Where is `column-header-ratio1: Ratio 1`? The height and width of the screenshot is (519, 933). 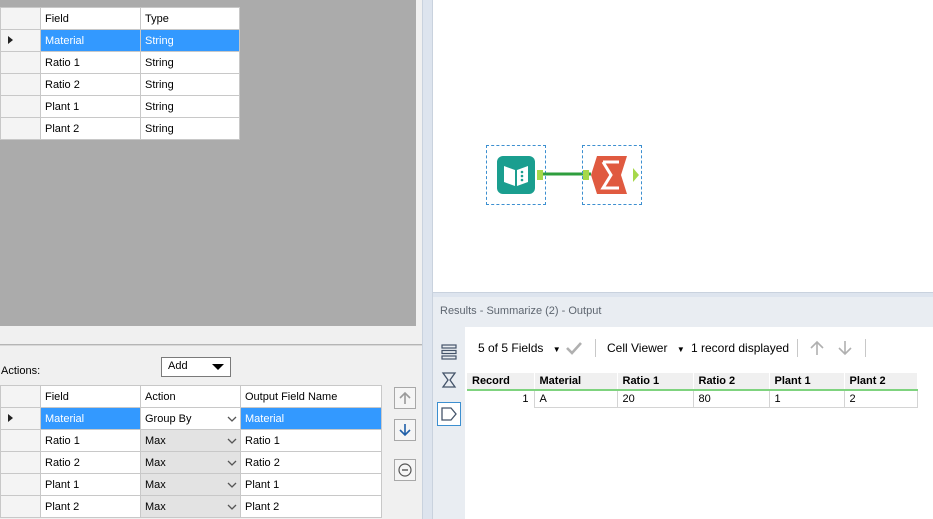 column-header-ratio1: Ratio 1 is located at coordinates (655, 382).